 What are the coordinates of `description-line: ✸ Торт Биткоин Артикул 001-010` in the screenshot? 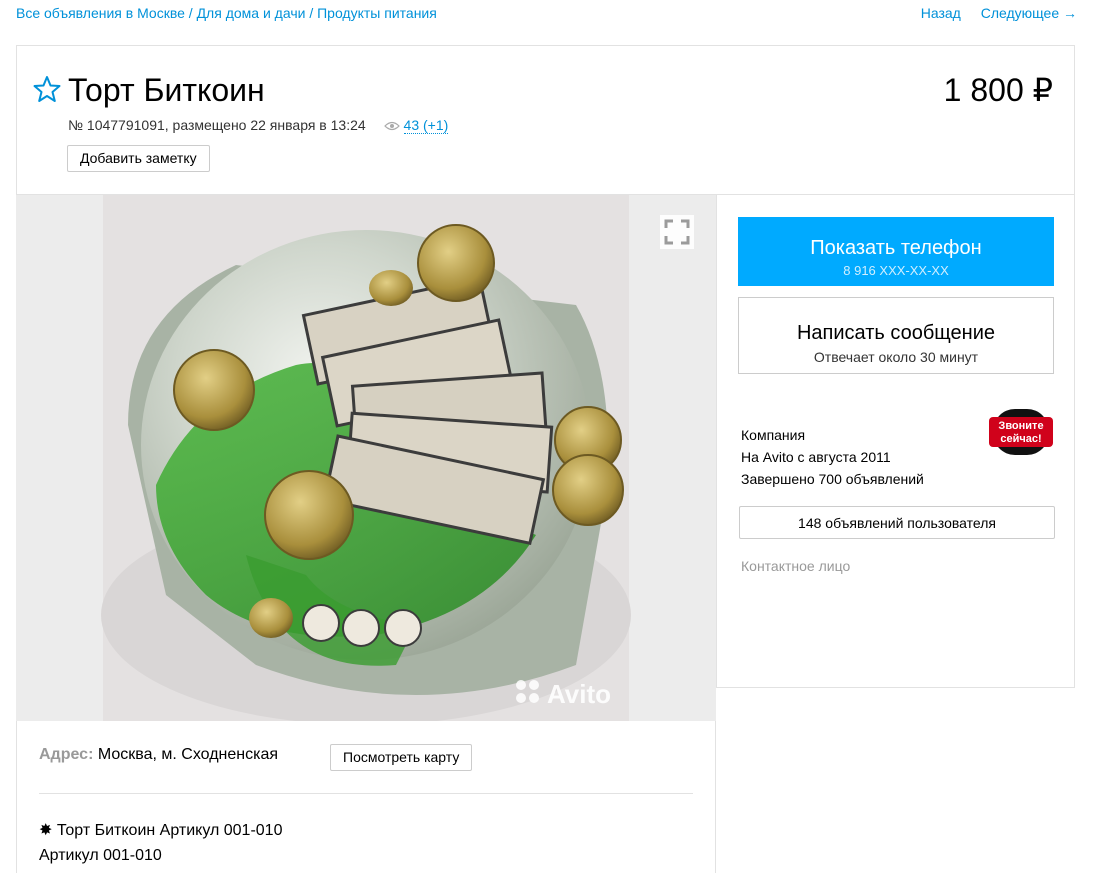 It's located at (161, 830).